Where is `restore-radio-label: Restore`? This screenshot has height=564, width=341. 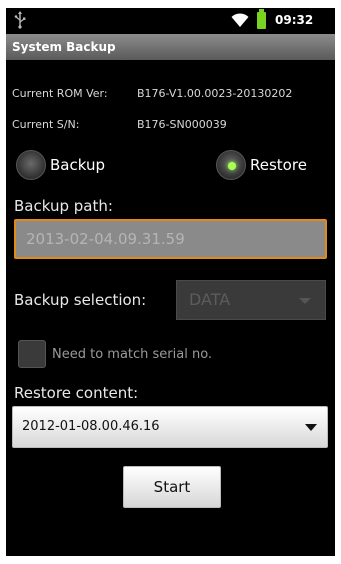 restore-radio-label: Restore is located at coordinates (278, 165).